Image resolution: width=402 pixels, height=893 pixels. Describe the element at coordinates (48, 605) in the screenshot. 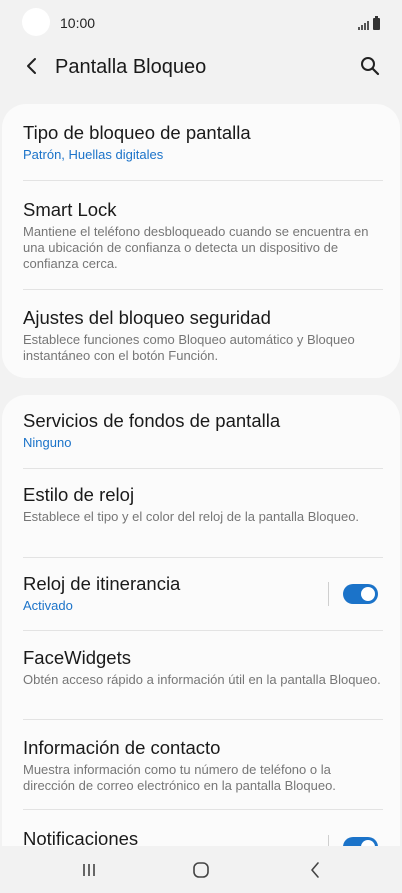

I see `item-subtitle: Activado` at that location.